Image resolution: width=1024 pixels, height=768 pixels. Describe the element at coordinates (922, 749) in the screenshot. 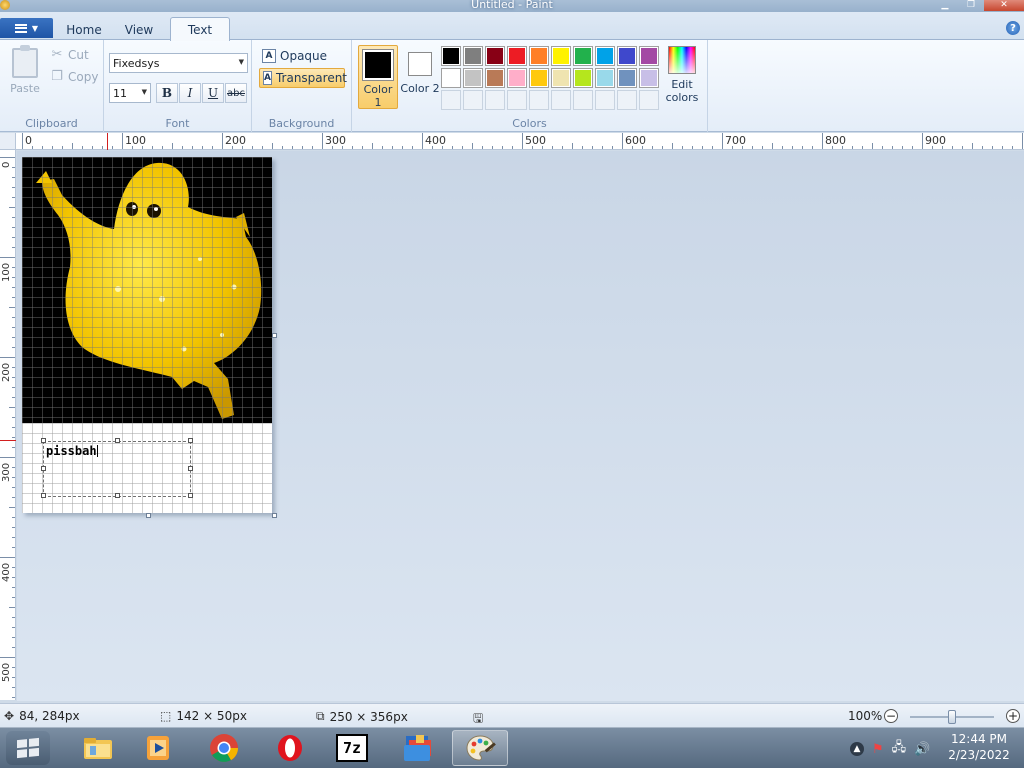

I see `volume-icon: 🔊` at that location.